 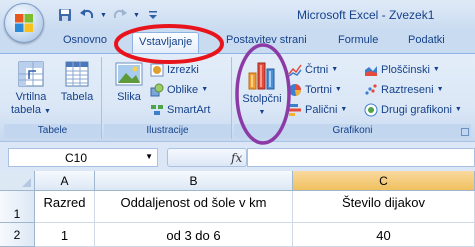 I want to click on shapes-label: Oblike, so click(x=183, y=89).